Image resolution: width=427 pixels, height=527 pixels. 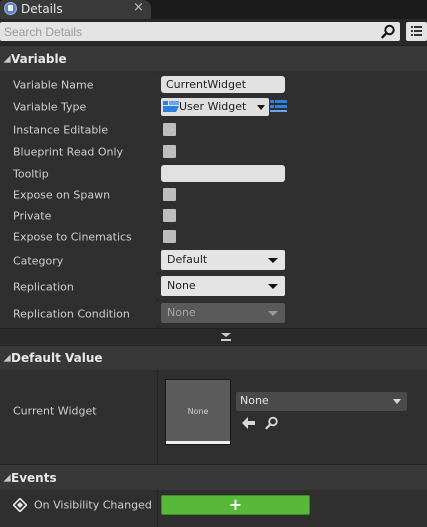 I want to click on tab-details: Details ×, so click(x=75, y=9).